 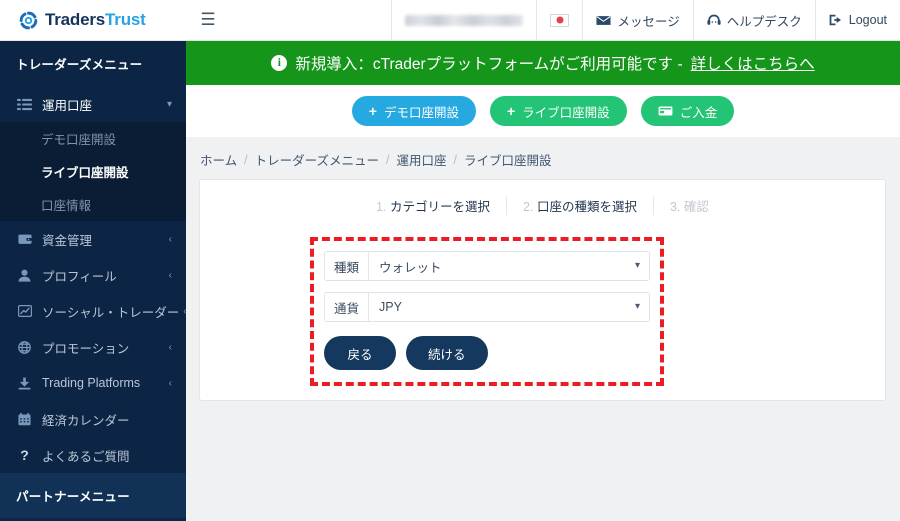 I want to click on sidebar-item-funds: 資金管理 ‹, so click(x=93, y=239).